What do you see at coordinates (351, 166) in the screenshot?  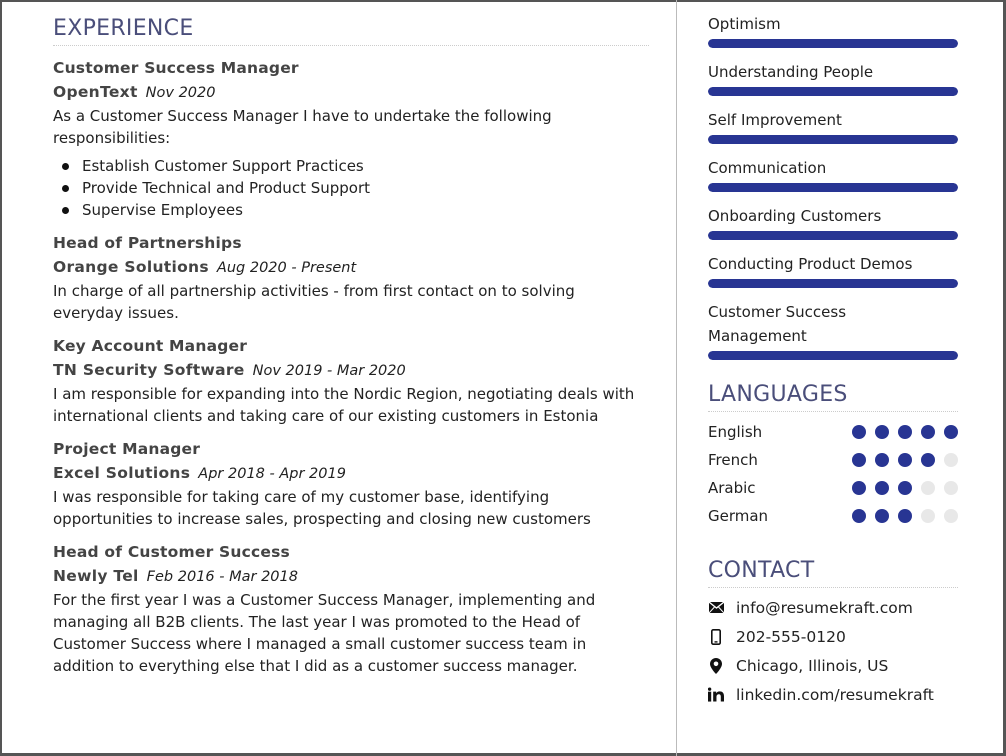 I see `list-item: Establish Customer Support Practices` at bounding box center [351, 166].